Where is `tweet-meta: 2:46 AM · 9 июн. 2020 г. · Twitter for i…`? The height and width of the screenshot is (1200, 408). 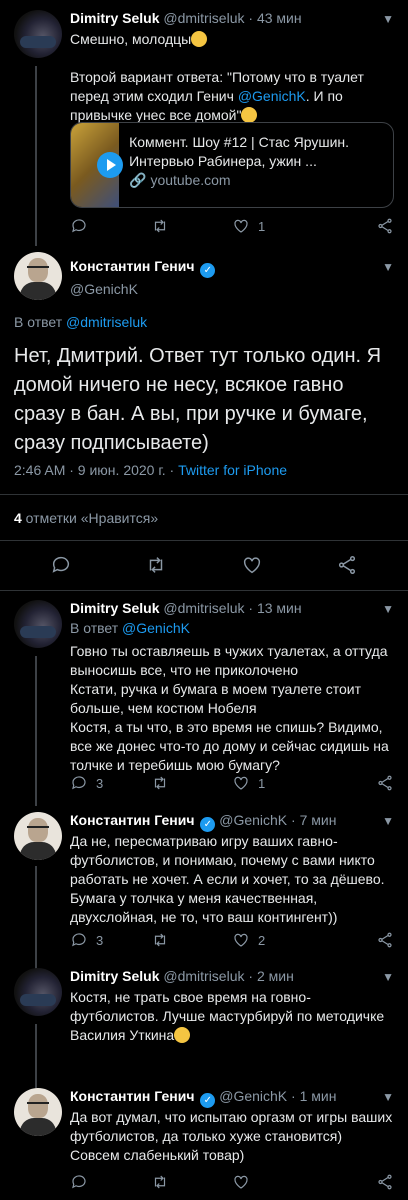 tweet-meta: 2:46 AM · 9 июн. 2020 г. · Twitter for i… is located at coordinates (150, 470).